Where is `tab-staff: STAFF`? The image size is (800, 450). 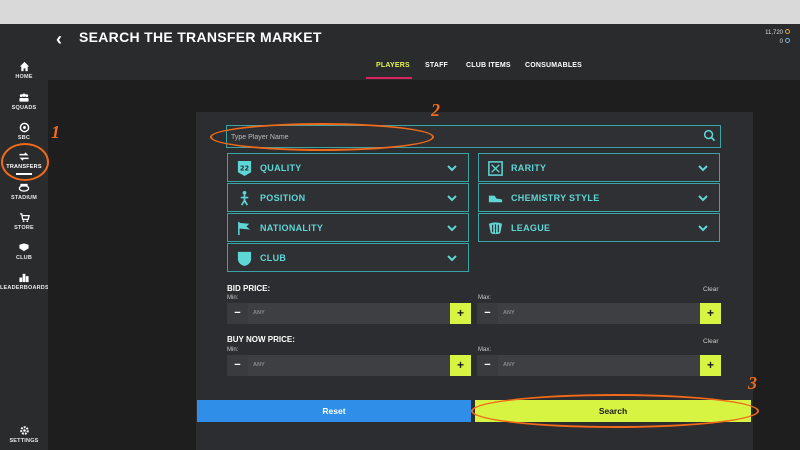
tab-staff: STAFF is located at coordinates (436, 65).